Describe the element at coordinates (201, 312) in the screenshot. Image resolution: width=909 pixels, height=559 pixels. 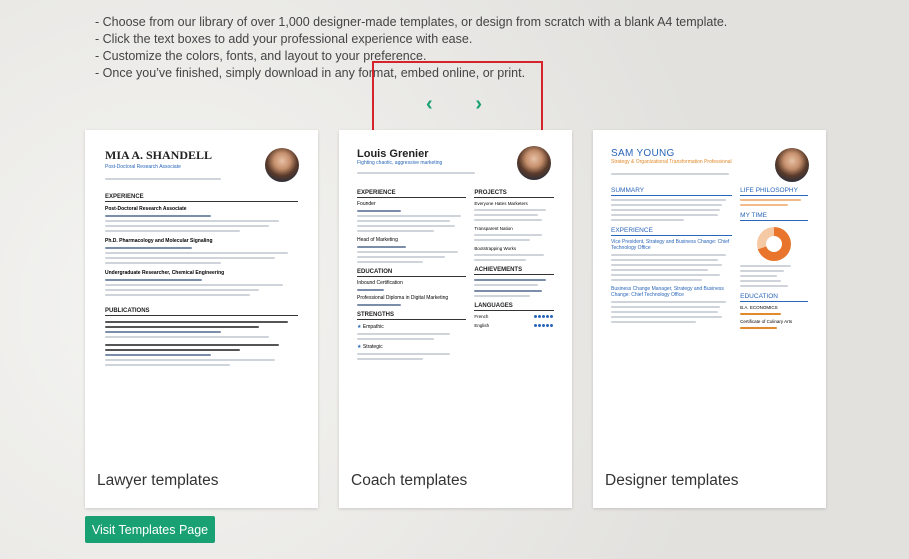
I see `resume-section-heading: PUBLICATIONS` at that location.